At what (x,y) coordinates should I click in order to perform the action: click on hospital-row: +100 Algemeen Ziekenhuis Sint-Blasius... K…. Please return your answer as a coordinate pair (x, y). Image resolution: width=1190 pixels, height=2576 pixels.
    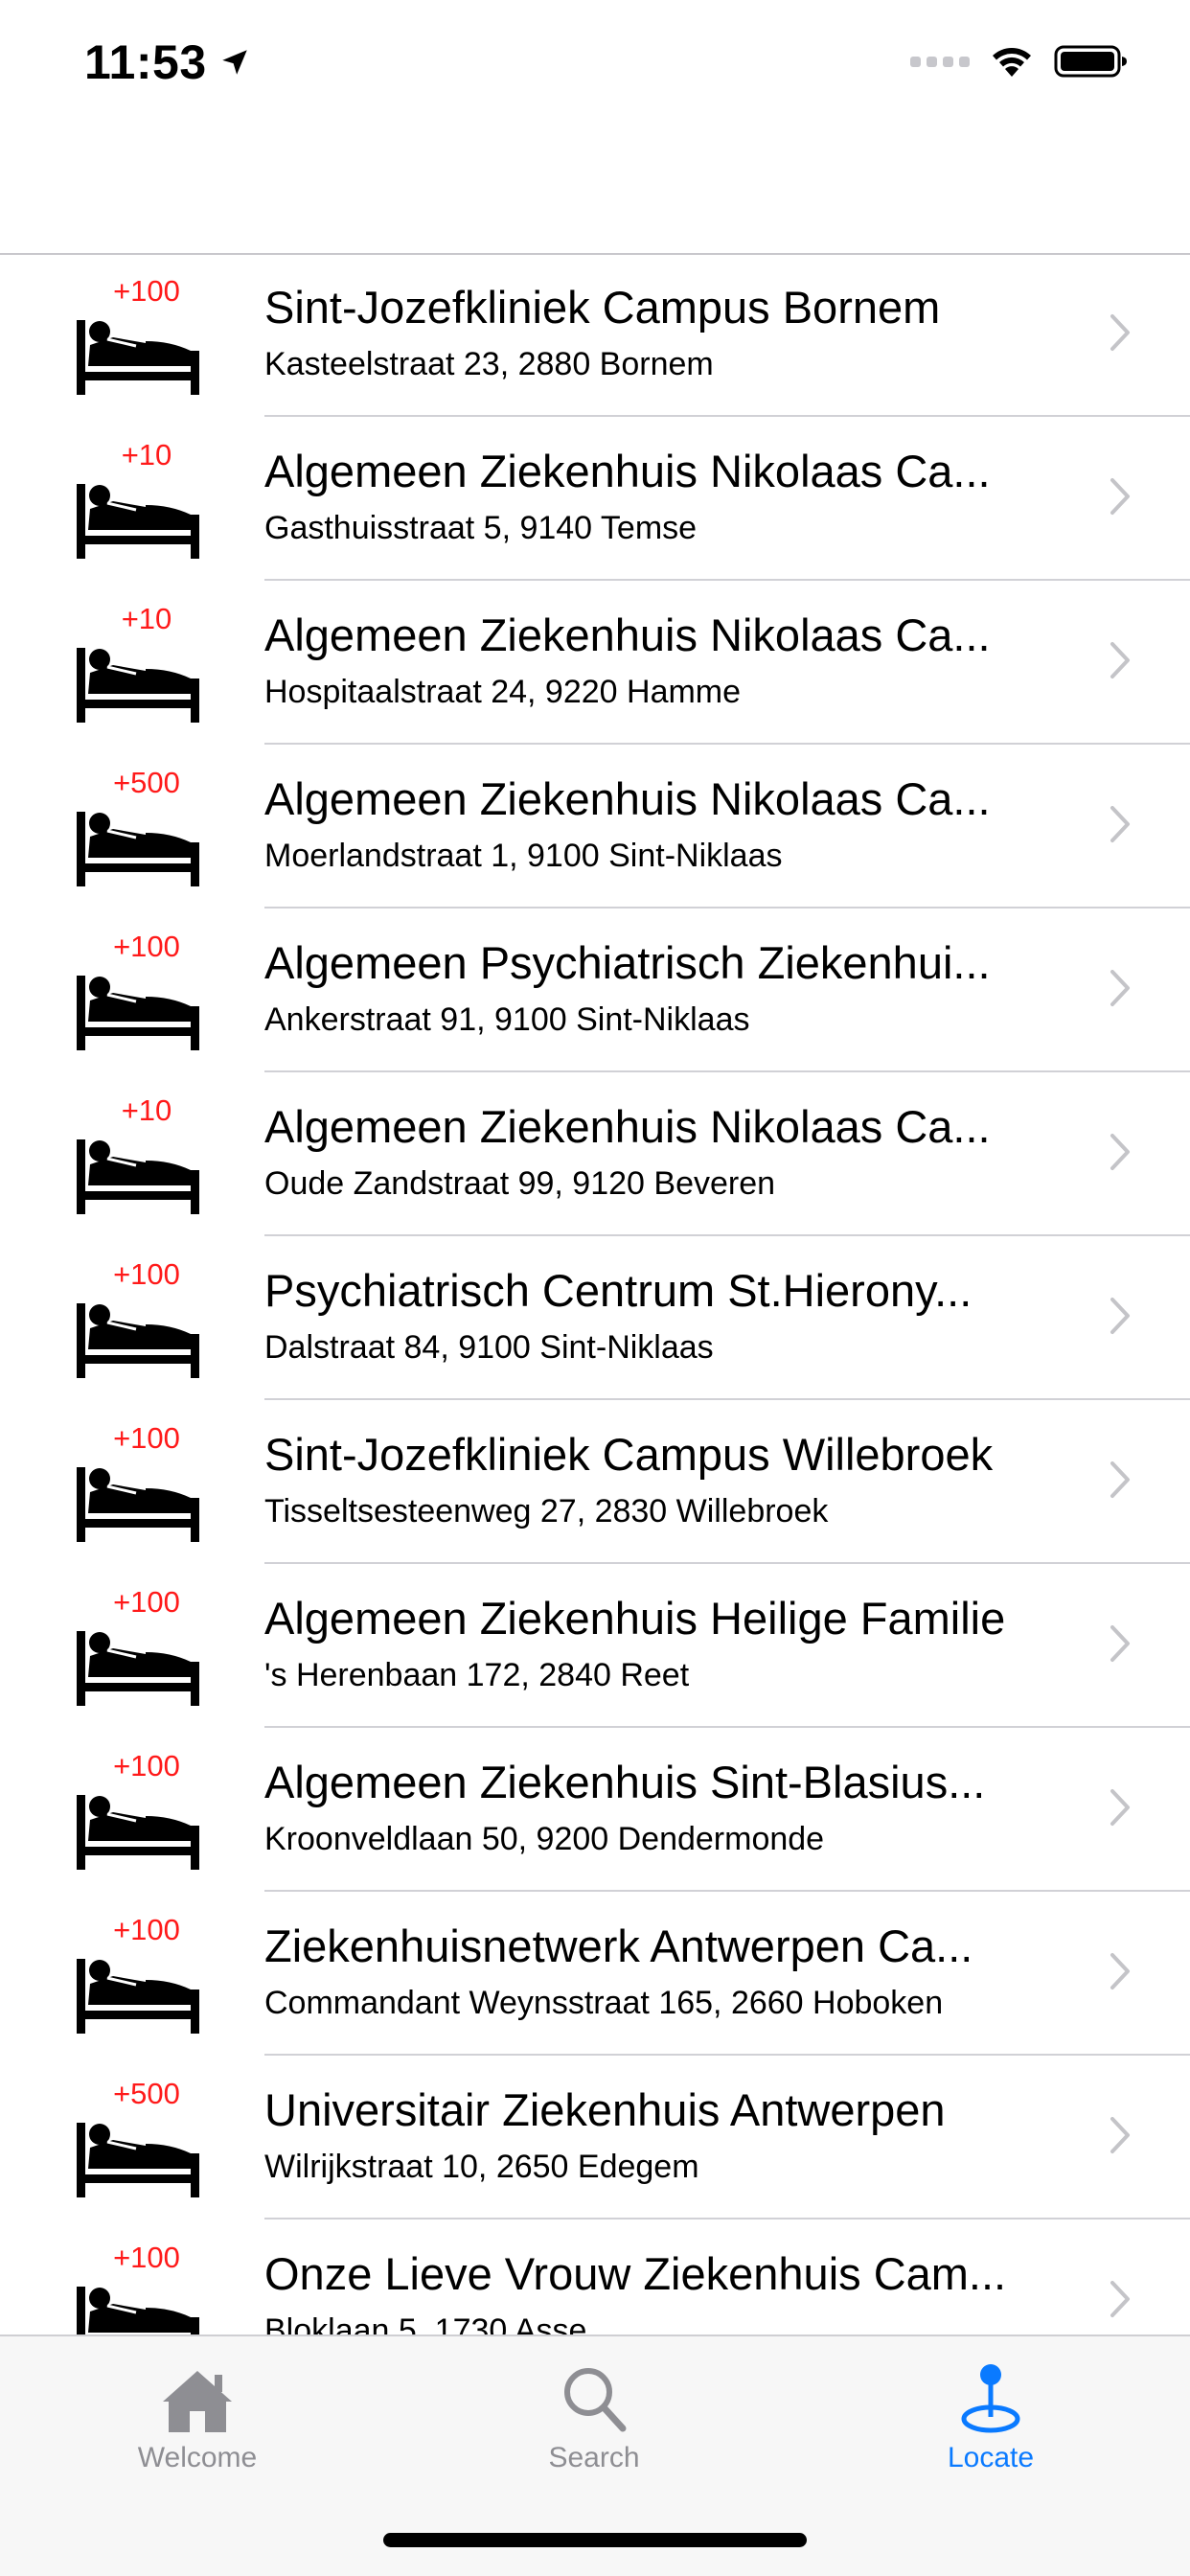
    Looking at the image, I should click on (595, 1810).